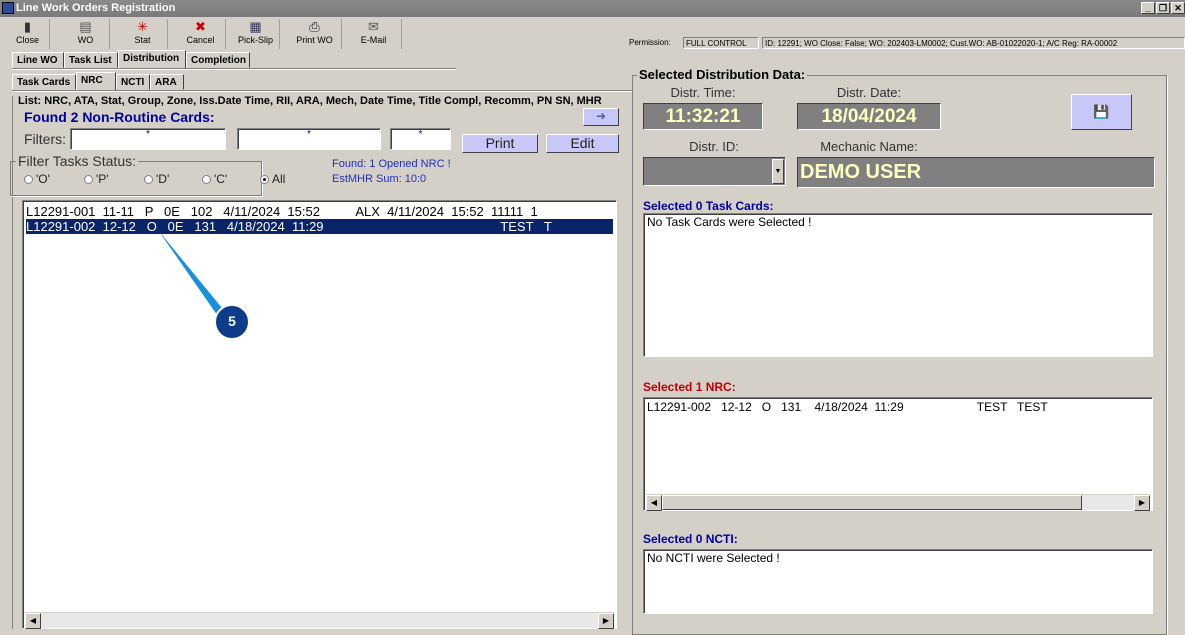 The image size is (1185, 635). I want to click on printer-icon: ⎙, so click(314, 26).